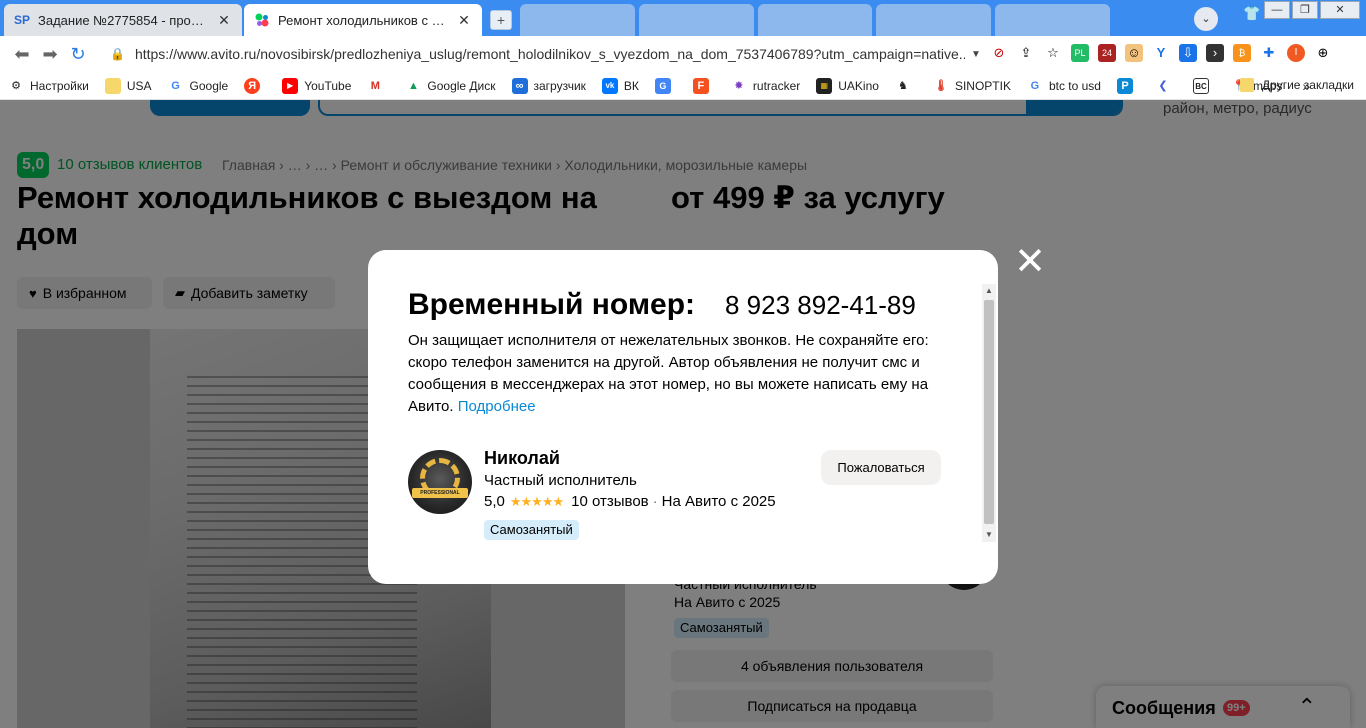 The image size is (1366, 728). Describe the element at coordinates (48, 86) in the screenshot. I see `bookmark-settings: ⚙ Настройки` at that location.